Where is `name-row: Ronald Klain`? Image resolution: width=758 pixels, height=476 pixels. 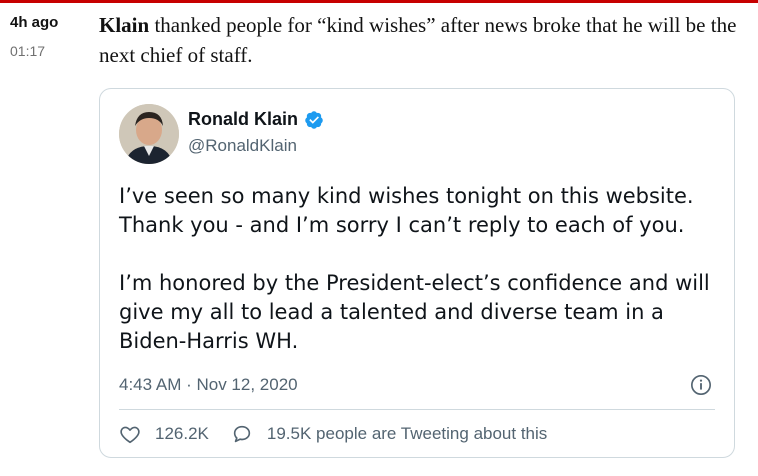
name-row: Ronald Klain is located at coordinates (256, 119).